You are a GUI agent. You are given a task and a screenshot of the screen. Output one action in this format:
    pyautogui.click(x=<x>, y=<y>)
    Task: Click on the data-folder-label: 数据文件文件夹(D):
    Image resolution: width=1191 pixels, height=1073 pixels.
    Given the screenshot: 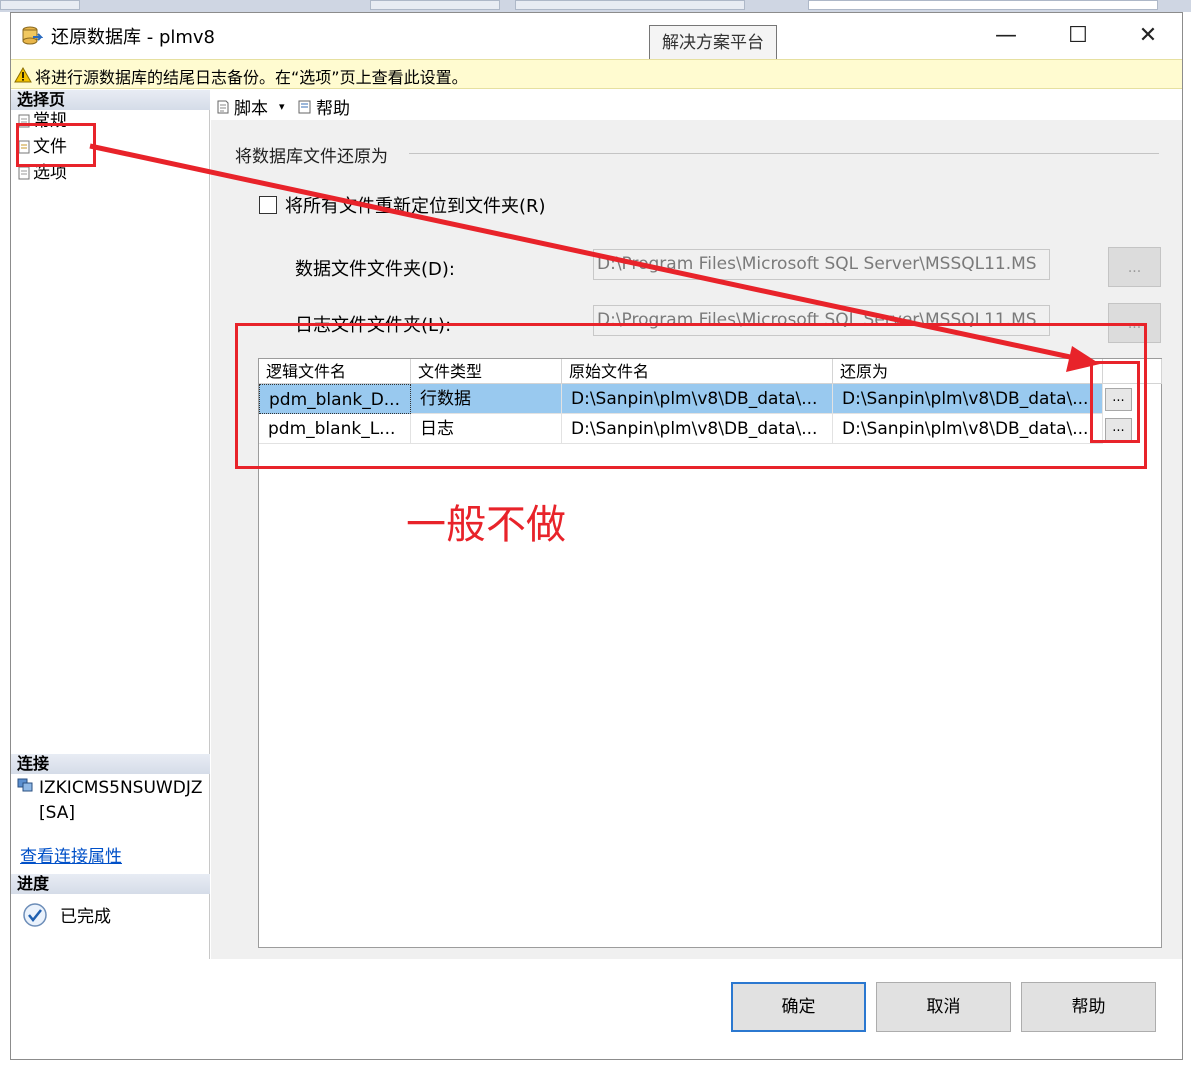 What is the action you would take?
    pyautogui.click(x=375, y=269)
    